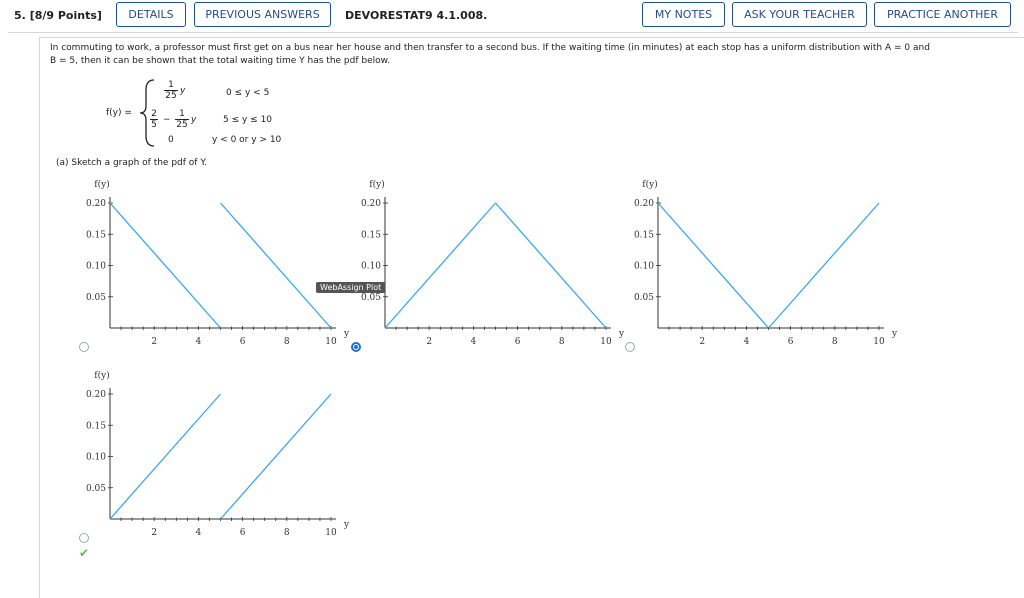  I want to click on ask-teacher-button: ASK YOUR TEACHER, so click(799, 14).